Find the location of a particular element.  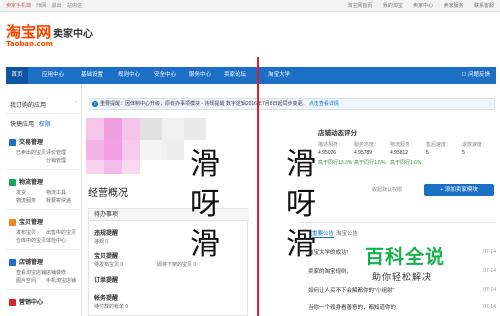

sidebar-link: 我要寄快递 is located at coordinates (61, 200).